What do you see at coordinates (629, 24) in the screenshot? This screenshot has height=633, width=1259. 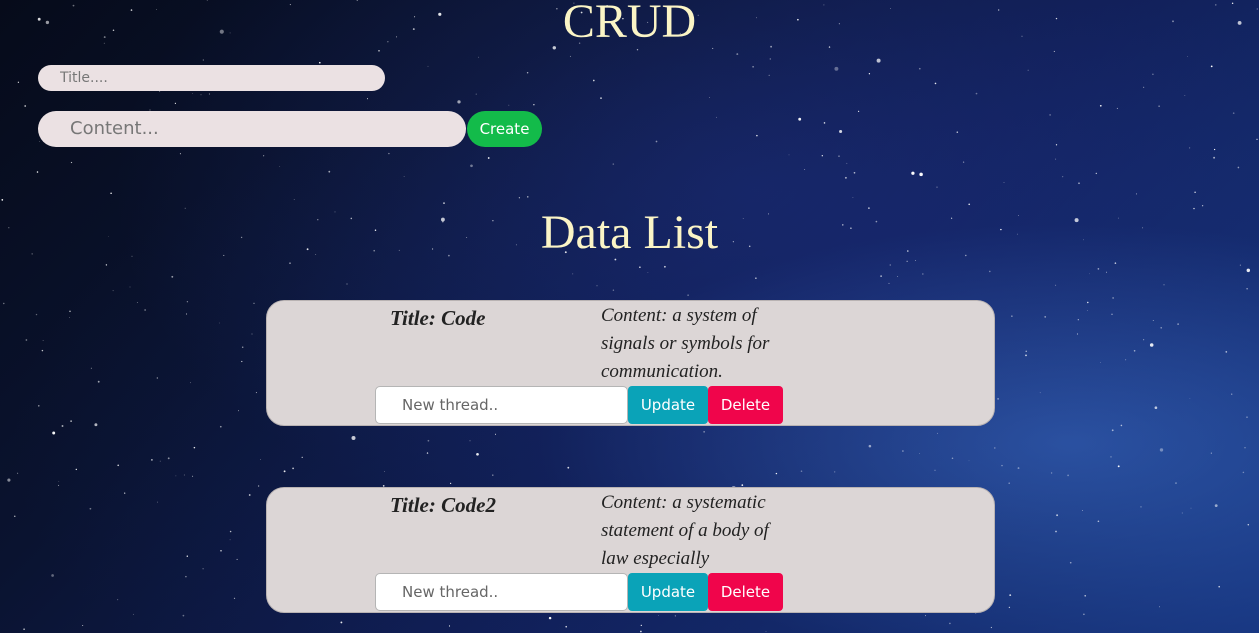 I see `page-title: CRUD` at bounding box center [629, 24].